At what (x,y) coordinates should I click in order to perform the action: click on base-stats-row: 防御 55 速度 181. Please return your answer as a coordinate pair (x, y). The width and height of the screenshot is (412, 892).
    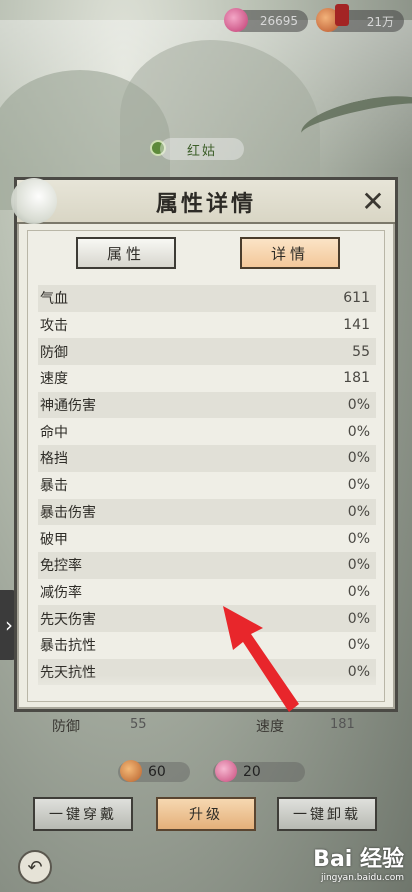
    Looking at the image, I should click on (206, 726).